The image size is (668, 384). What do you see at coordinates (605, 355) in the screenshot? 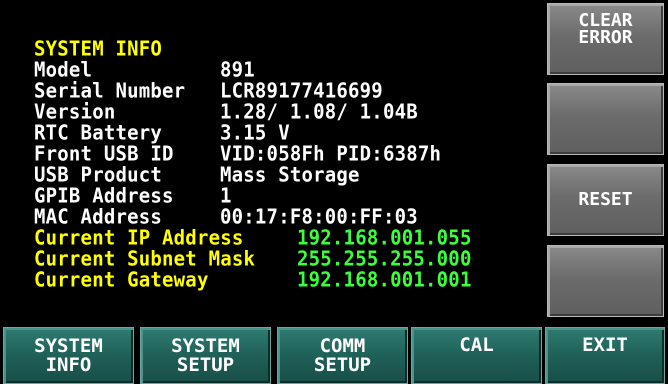
I see `exit-button: EXIT` at bounding box center [605, 355].